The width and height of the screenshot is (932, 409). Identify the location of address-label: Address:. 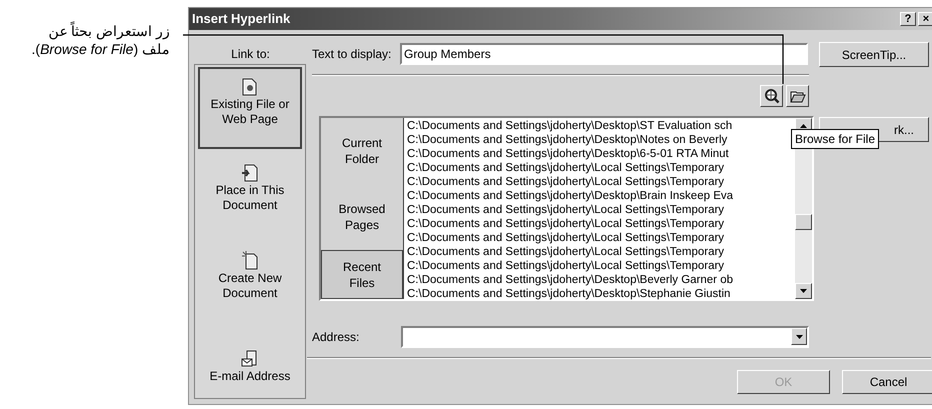
(336, 337).